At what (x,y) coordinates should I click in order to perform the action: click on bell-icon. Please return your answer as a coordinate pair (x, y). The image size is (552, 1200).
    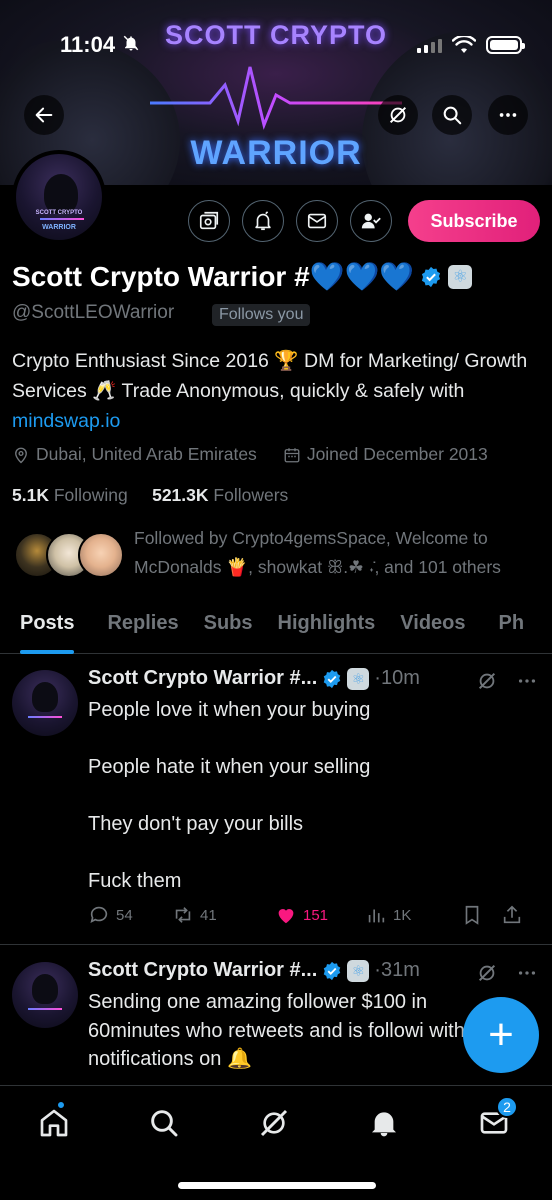
    Looking at the image, I should click on (384, 1124).